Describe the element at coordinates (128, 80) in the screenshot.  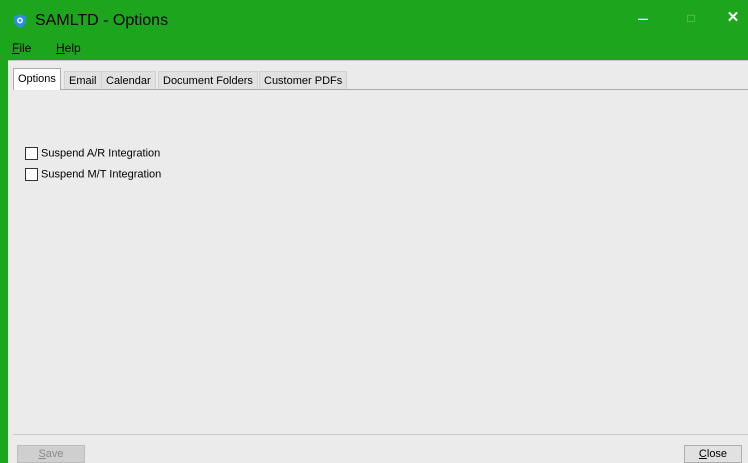
I see `tab-calendar: Calendar` at that location.